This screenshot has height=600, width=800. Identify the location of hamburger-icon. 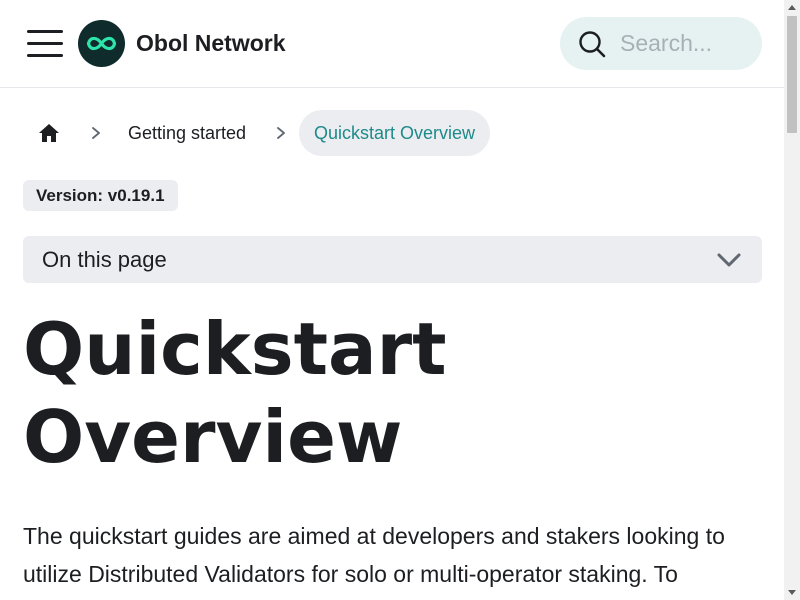
(45, 43).